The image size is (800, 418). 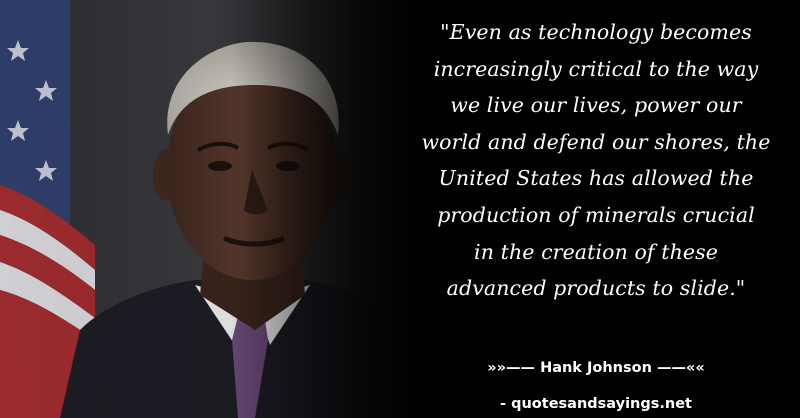 I want to click on source-link: - quotesandsayings.net, so click(x=596, y=404).